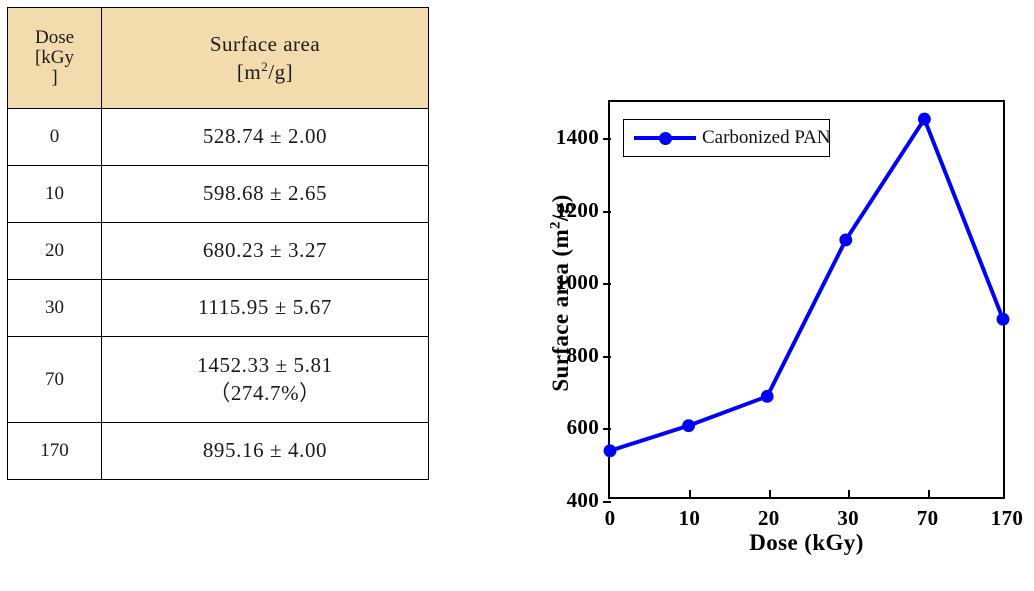  I want to click on cell-surface-area-value: 598.68 ± 2.65, so click(265, 193).